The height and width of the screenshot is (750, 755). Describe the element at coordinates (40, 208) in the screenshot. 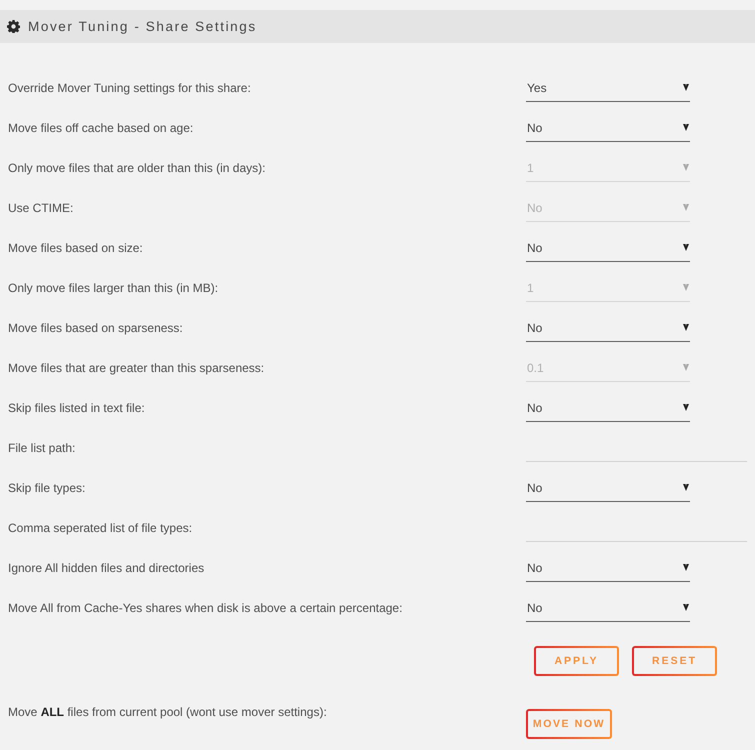

I see `setting-label: Use CTIME:` at that location.